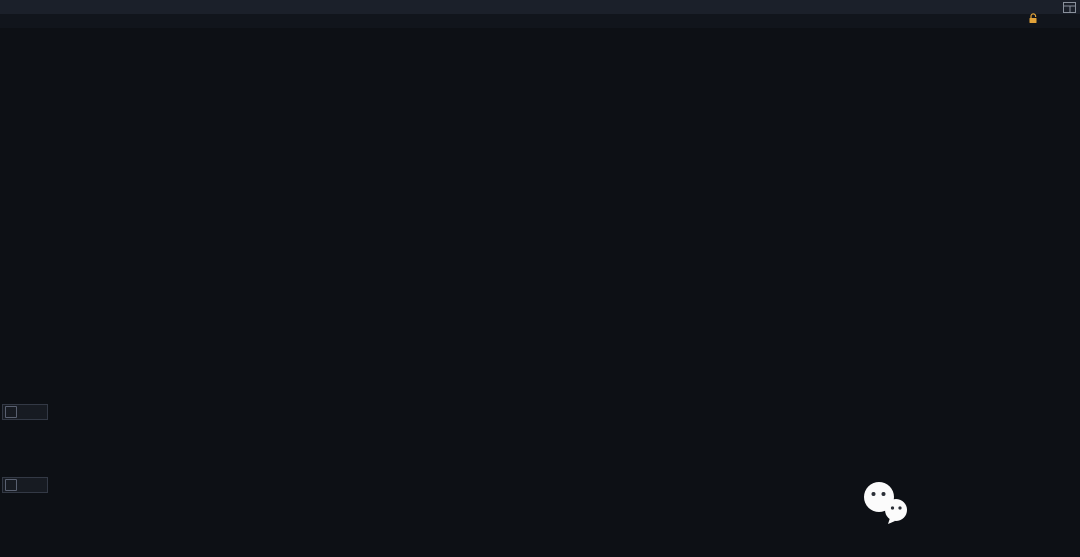 The image size is (1080, 557). I want to click on date-range-control, so click(1029, 21).